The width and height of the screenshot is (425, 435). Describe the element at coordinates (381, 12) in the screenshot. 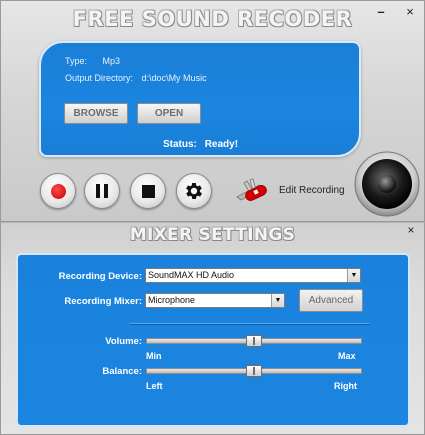

I see `minimize-button: –` at that location.